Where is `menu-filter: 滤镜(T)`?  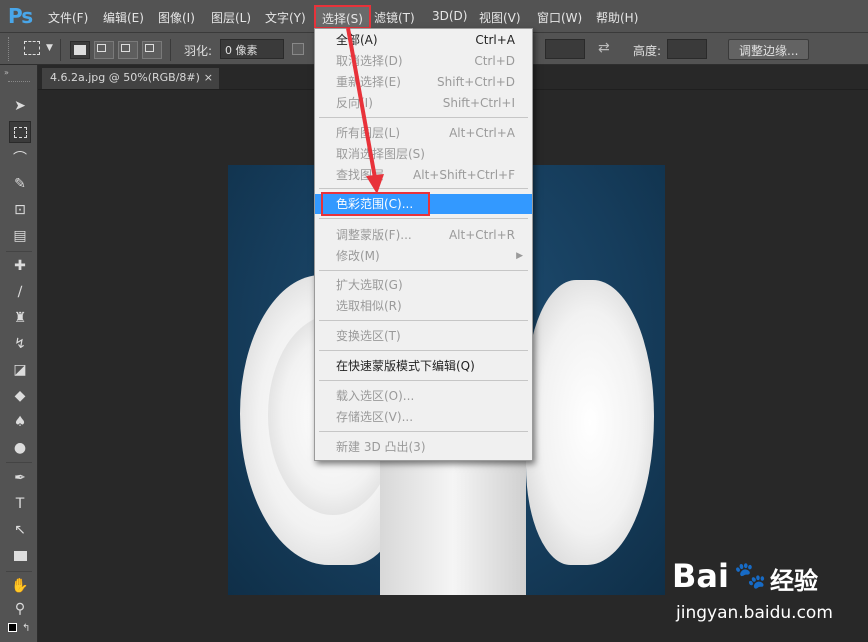
menu-filter: 滤镜(T) is located at coordinates (394, 17).